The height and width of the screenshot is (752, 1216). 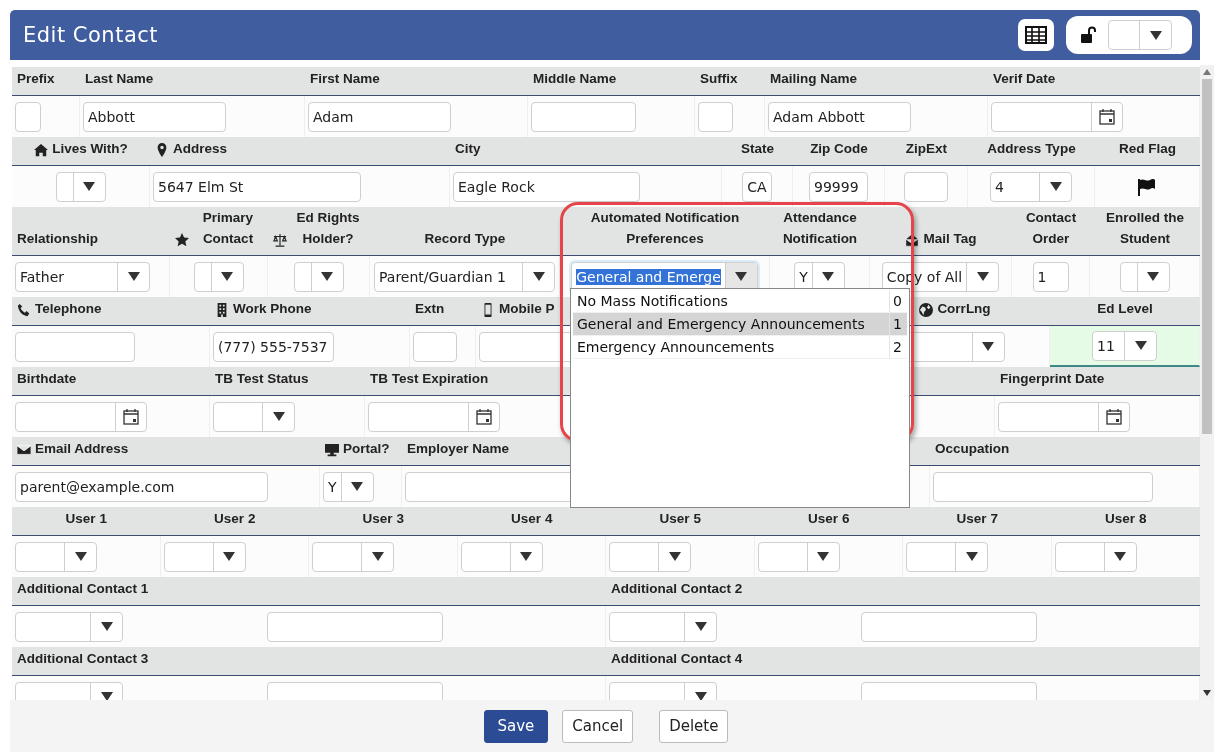 What do you see at coordinates (575, 79) in the screenshot?
I see `field-label: Middle Name` at bounding box center [575, 79].